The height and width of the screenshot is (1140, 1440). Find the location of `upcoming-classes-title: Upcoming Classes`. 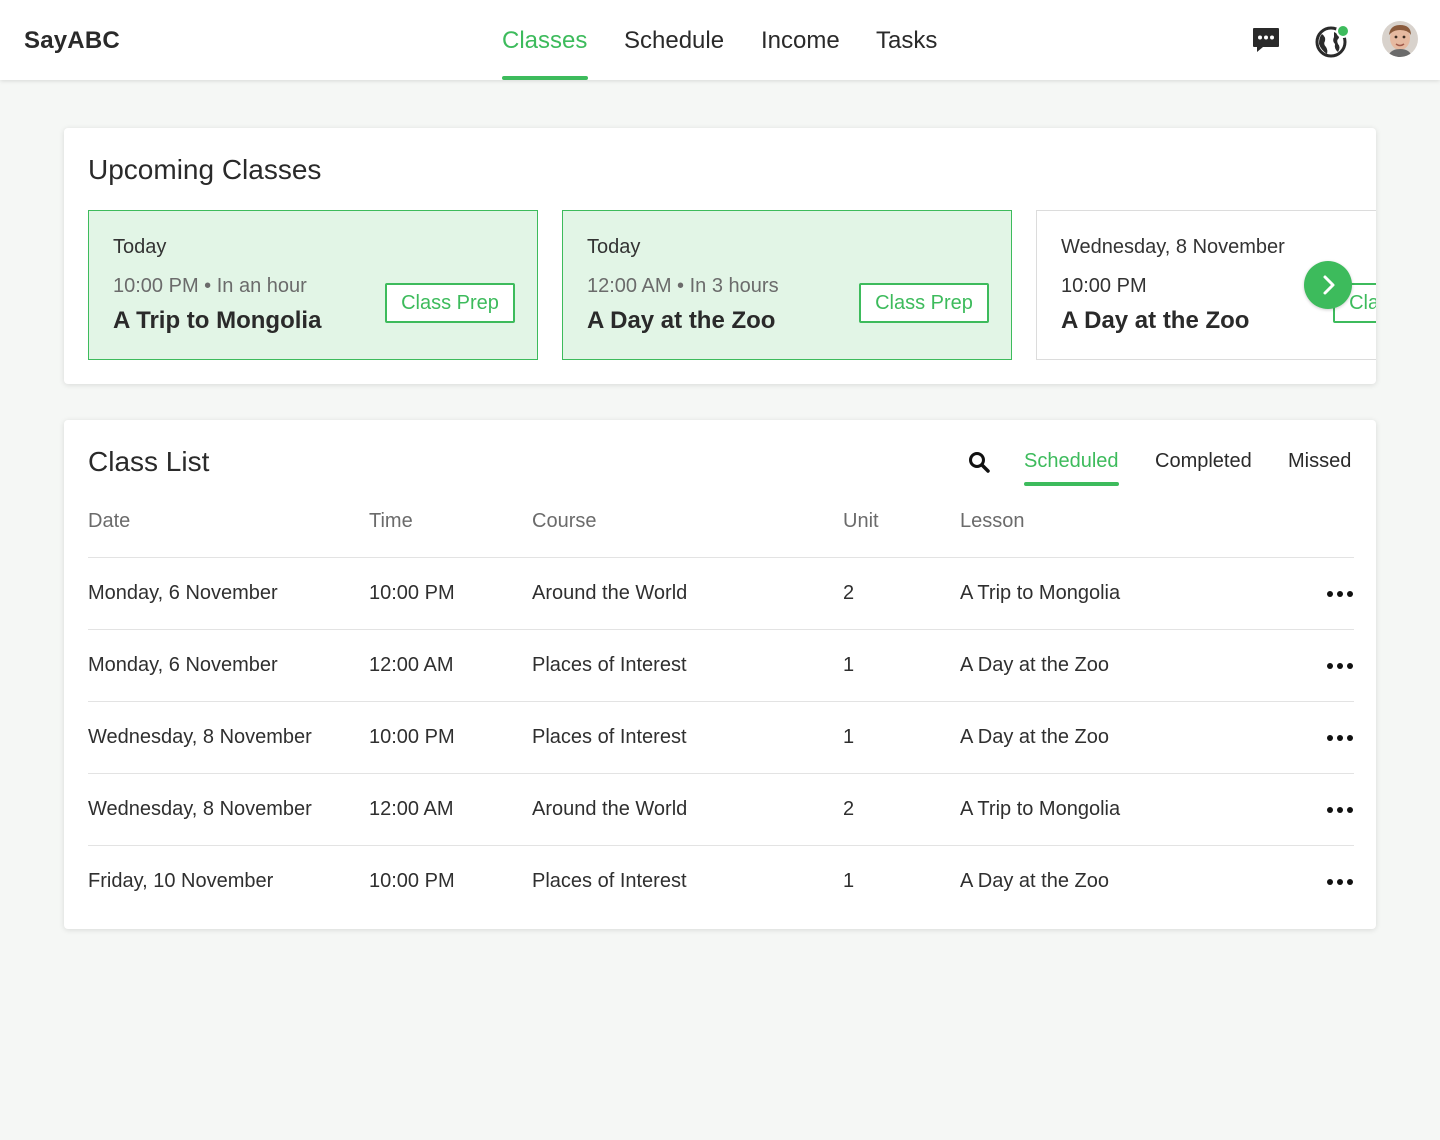

upcoming-classes-title: Upcoming Classes is located at coordinates (205, 169).